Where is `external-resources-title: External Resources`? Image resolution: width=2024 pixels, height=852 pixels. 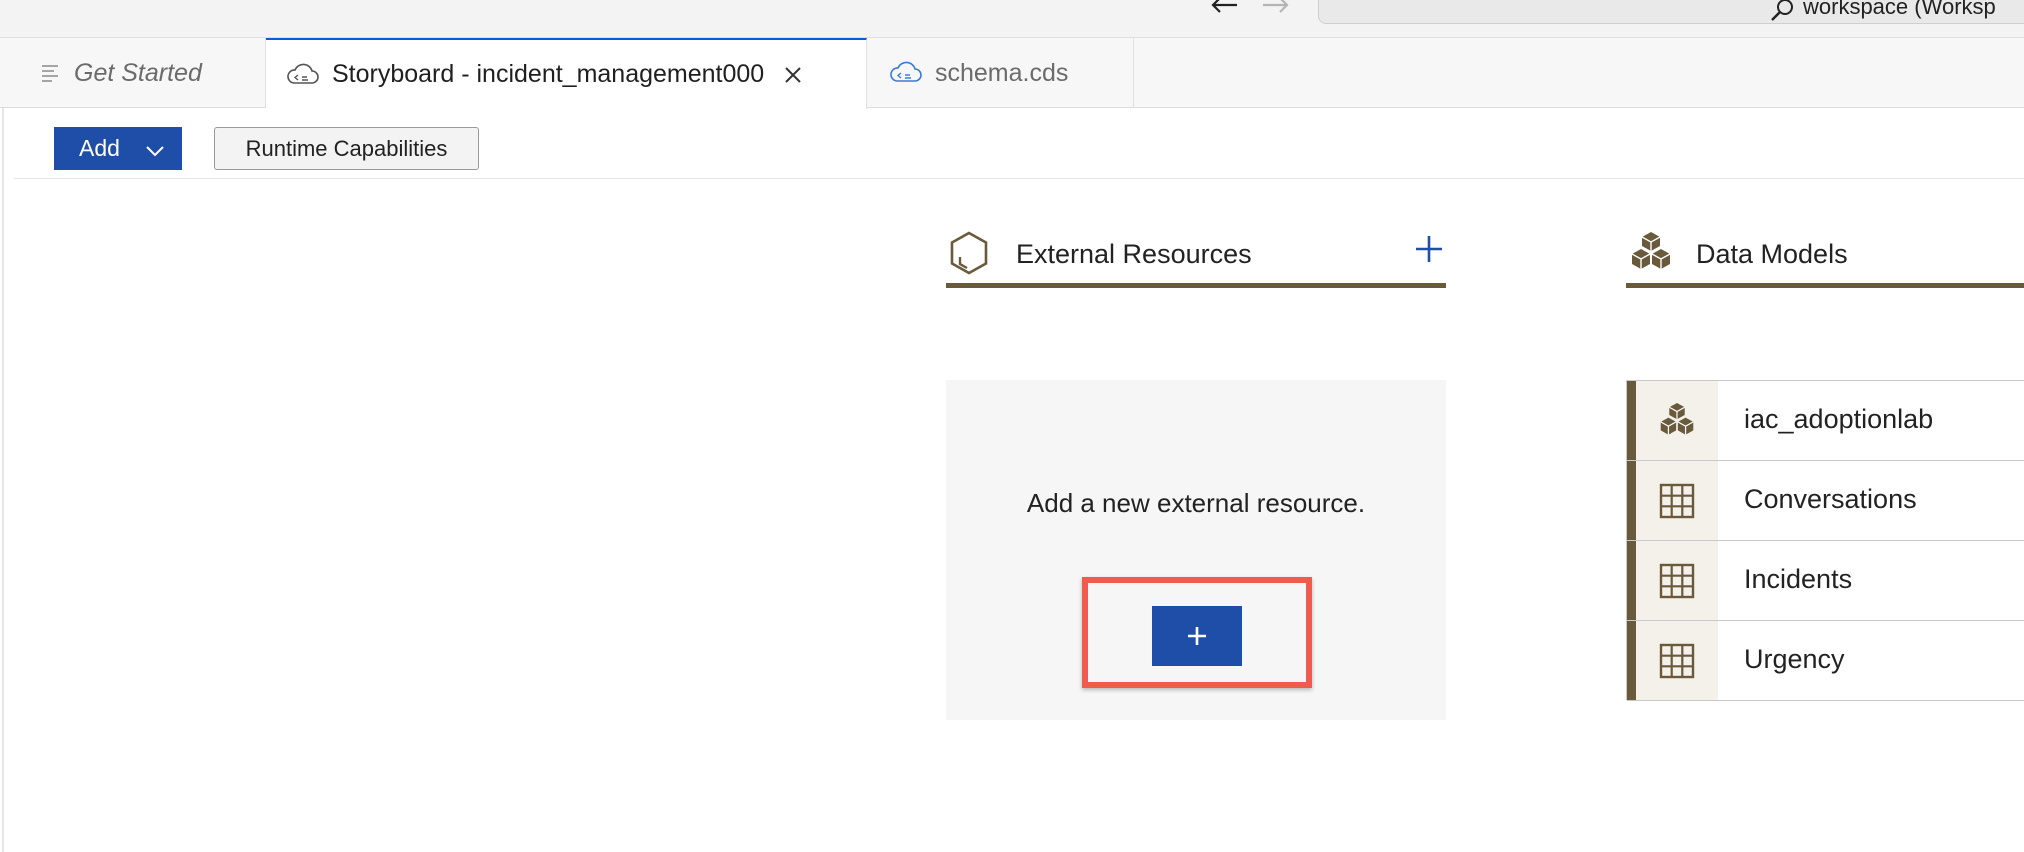
external-resources-title: External Resources is located at coordinates (1134, 254).